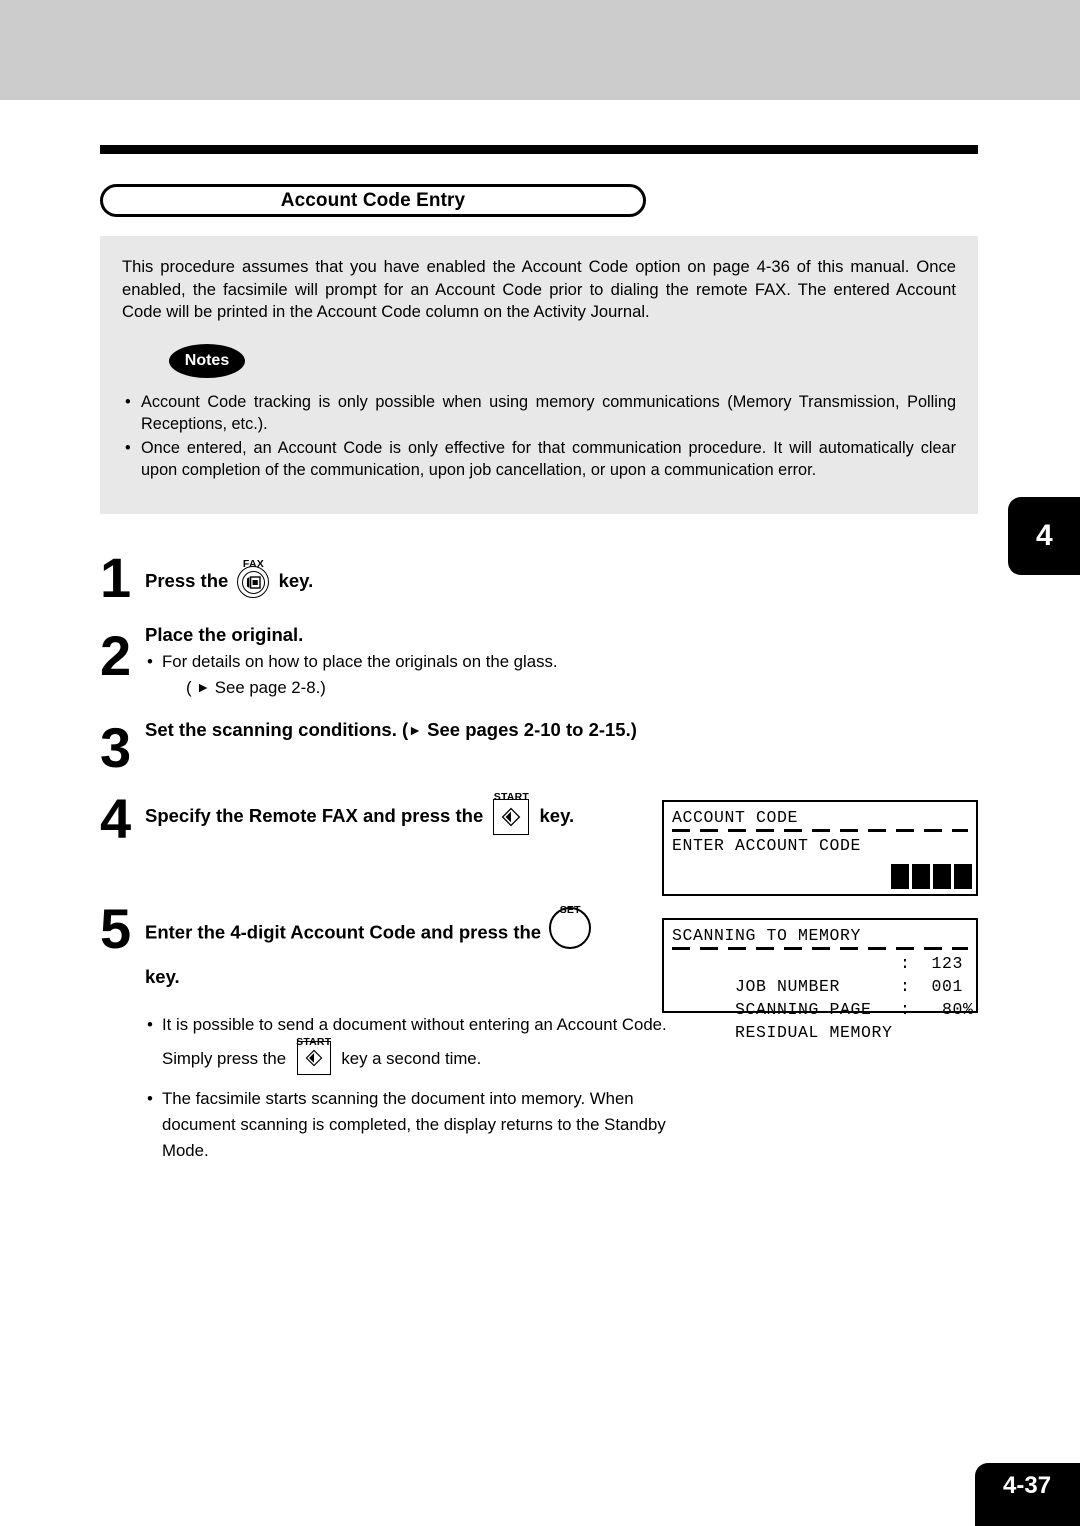  What do you see at coordinates (532, 729) in the screenshot?
I see `step-3-text-2: See pages 2-10 to 2-15.)` at bounding box center [532, 729].